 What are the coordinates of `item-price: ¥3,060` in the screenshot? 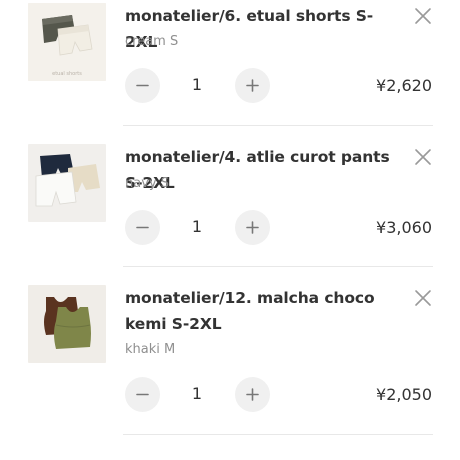 It's located at (404, 227).